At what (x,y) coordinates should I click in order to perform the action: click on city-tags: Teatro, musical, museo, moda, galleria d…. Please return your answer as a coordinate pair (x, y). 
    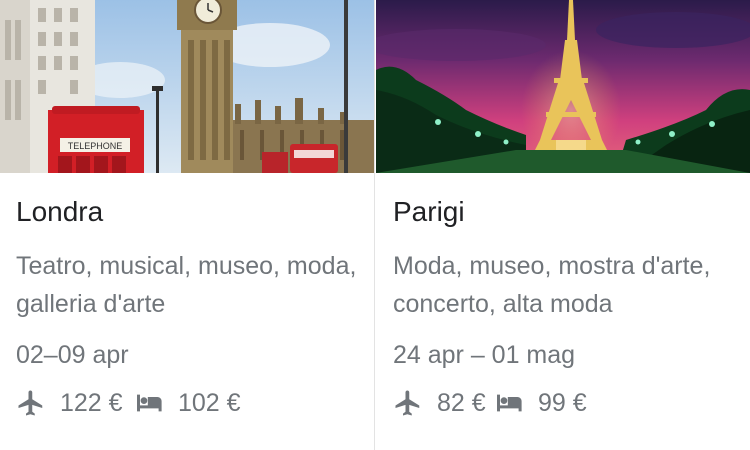
    Looking at the image, I should click on (186, 285).